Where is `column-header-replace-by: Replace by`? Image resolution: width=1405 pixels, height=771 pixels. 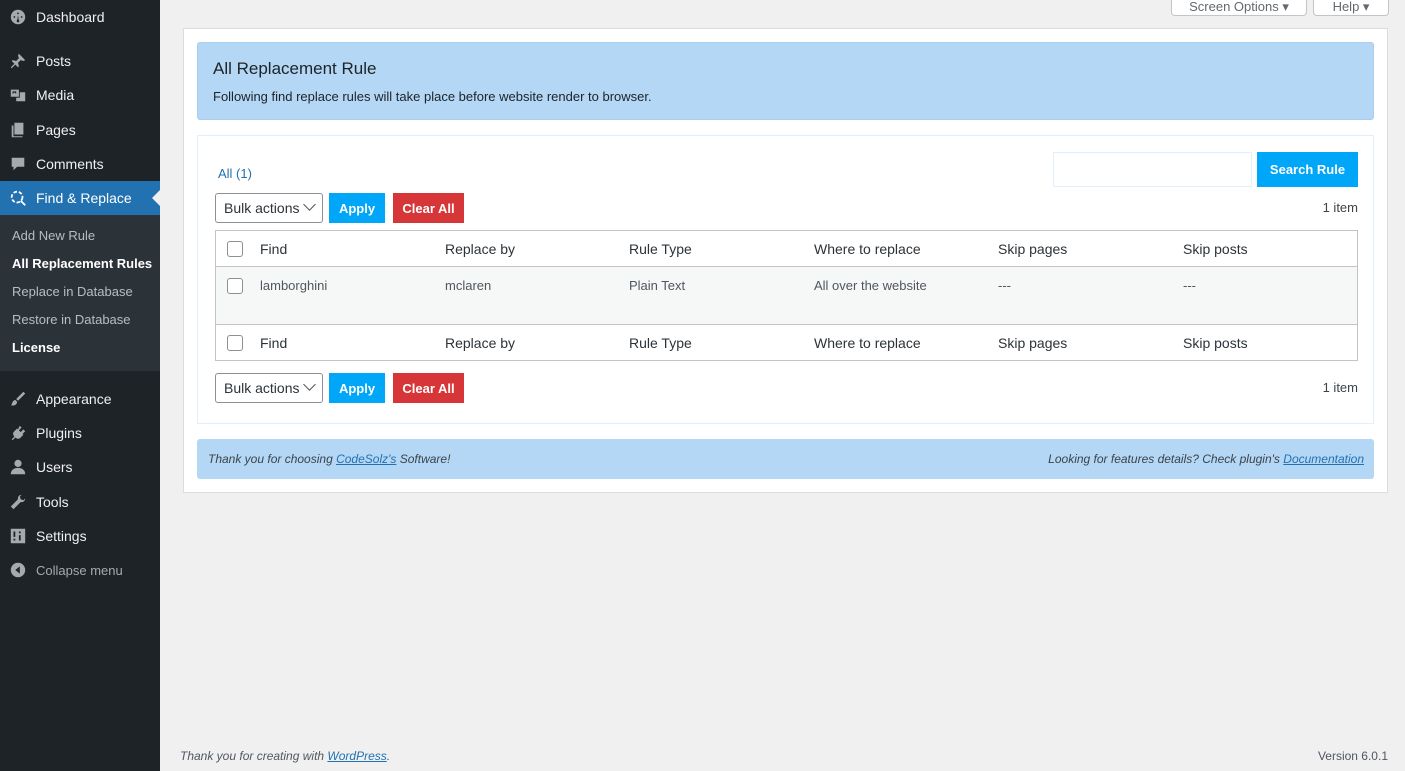
column-header-replace-by: Replace by is located at coordinates (480, 248).